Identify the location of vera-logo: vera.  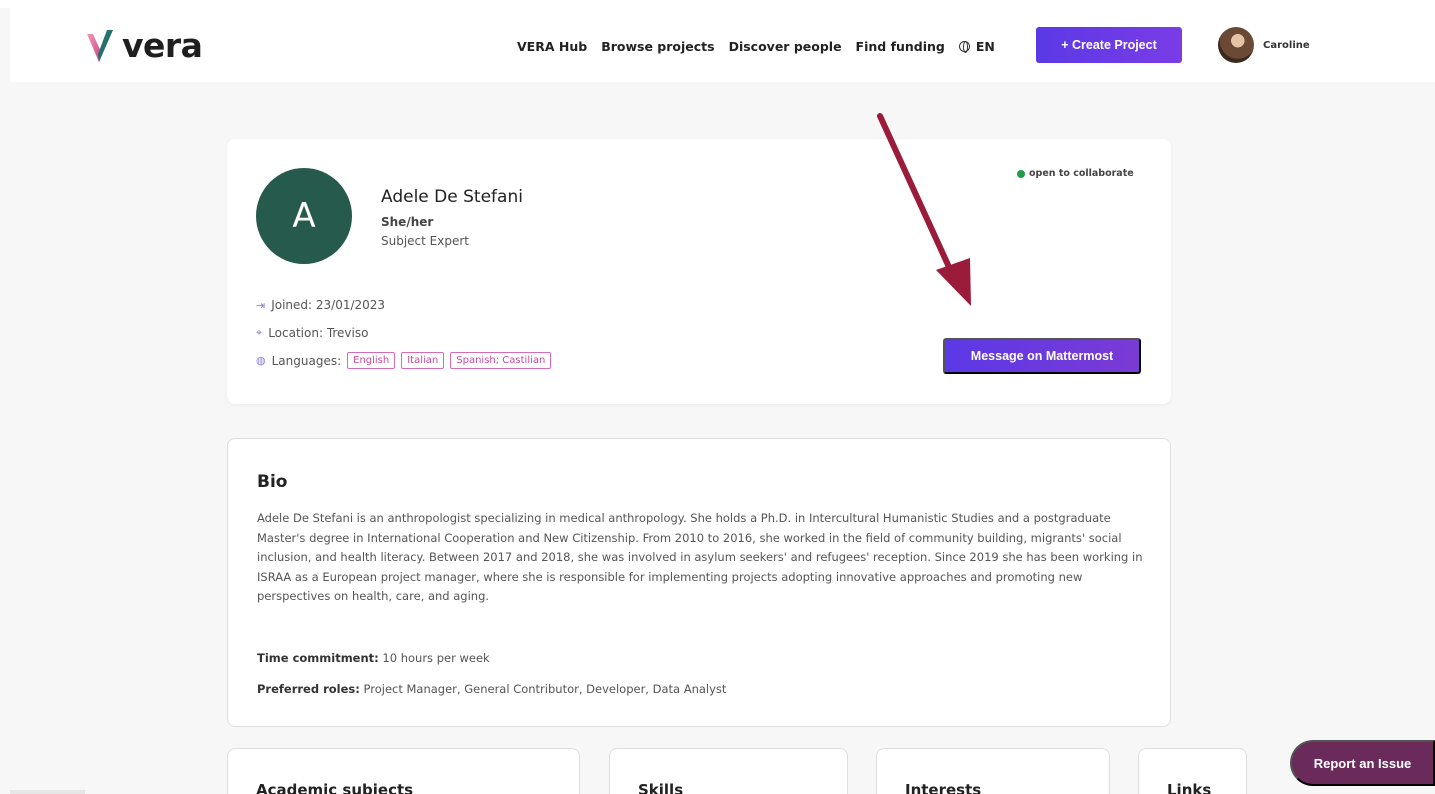
(143, 45).